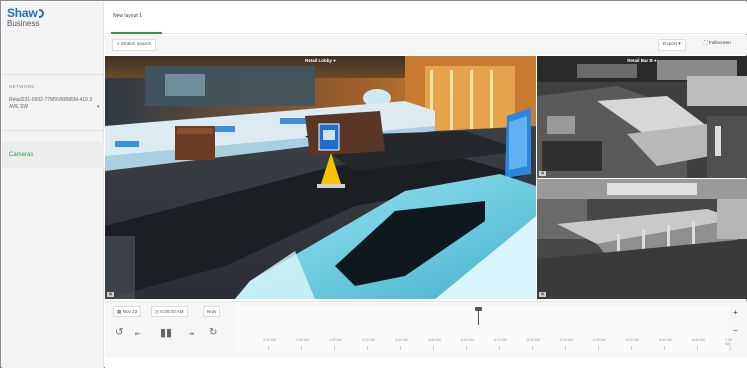  I want to click on brand-logo: Shaw Business, so click(25, 17).